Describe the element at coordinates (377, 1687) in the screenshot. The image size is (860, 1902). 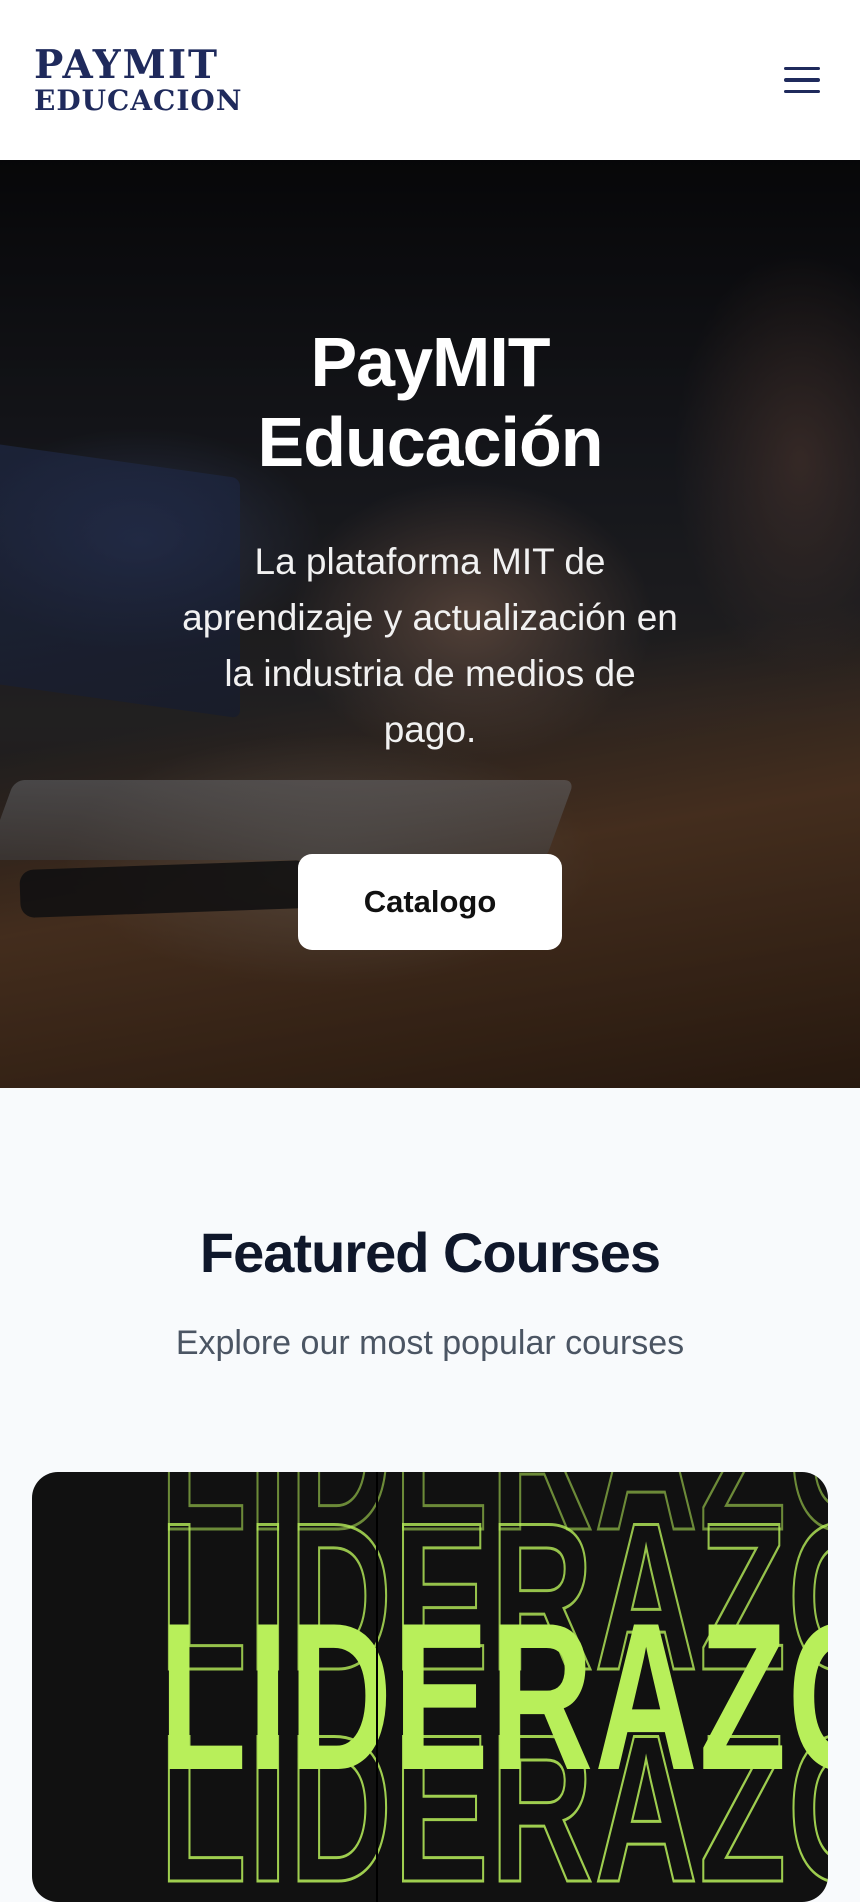
I see `course-image-divider` at that location.